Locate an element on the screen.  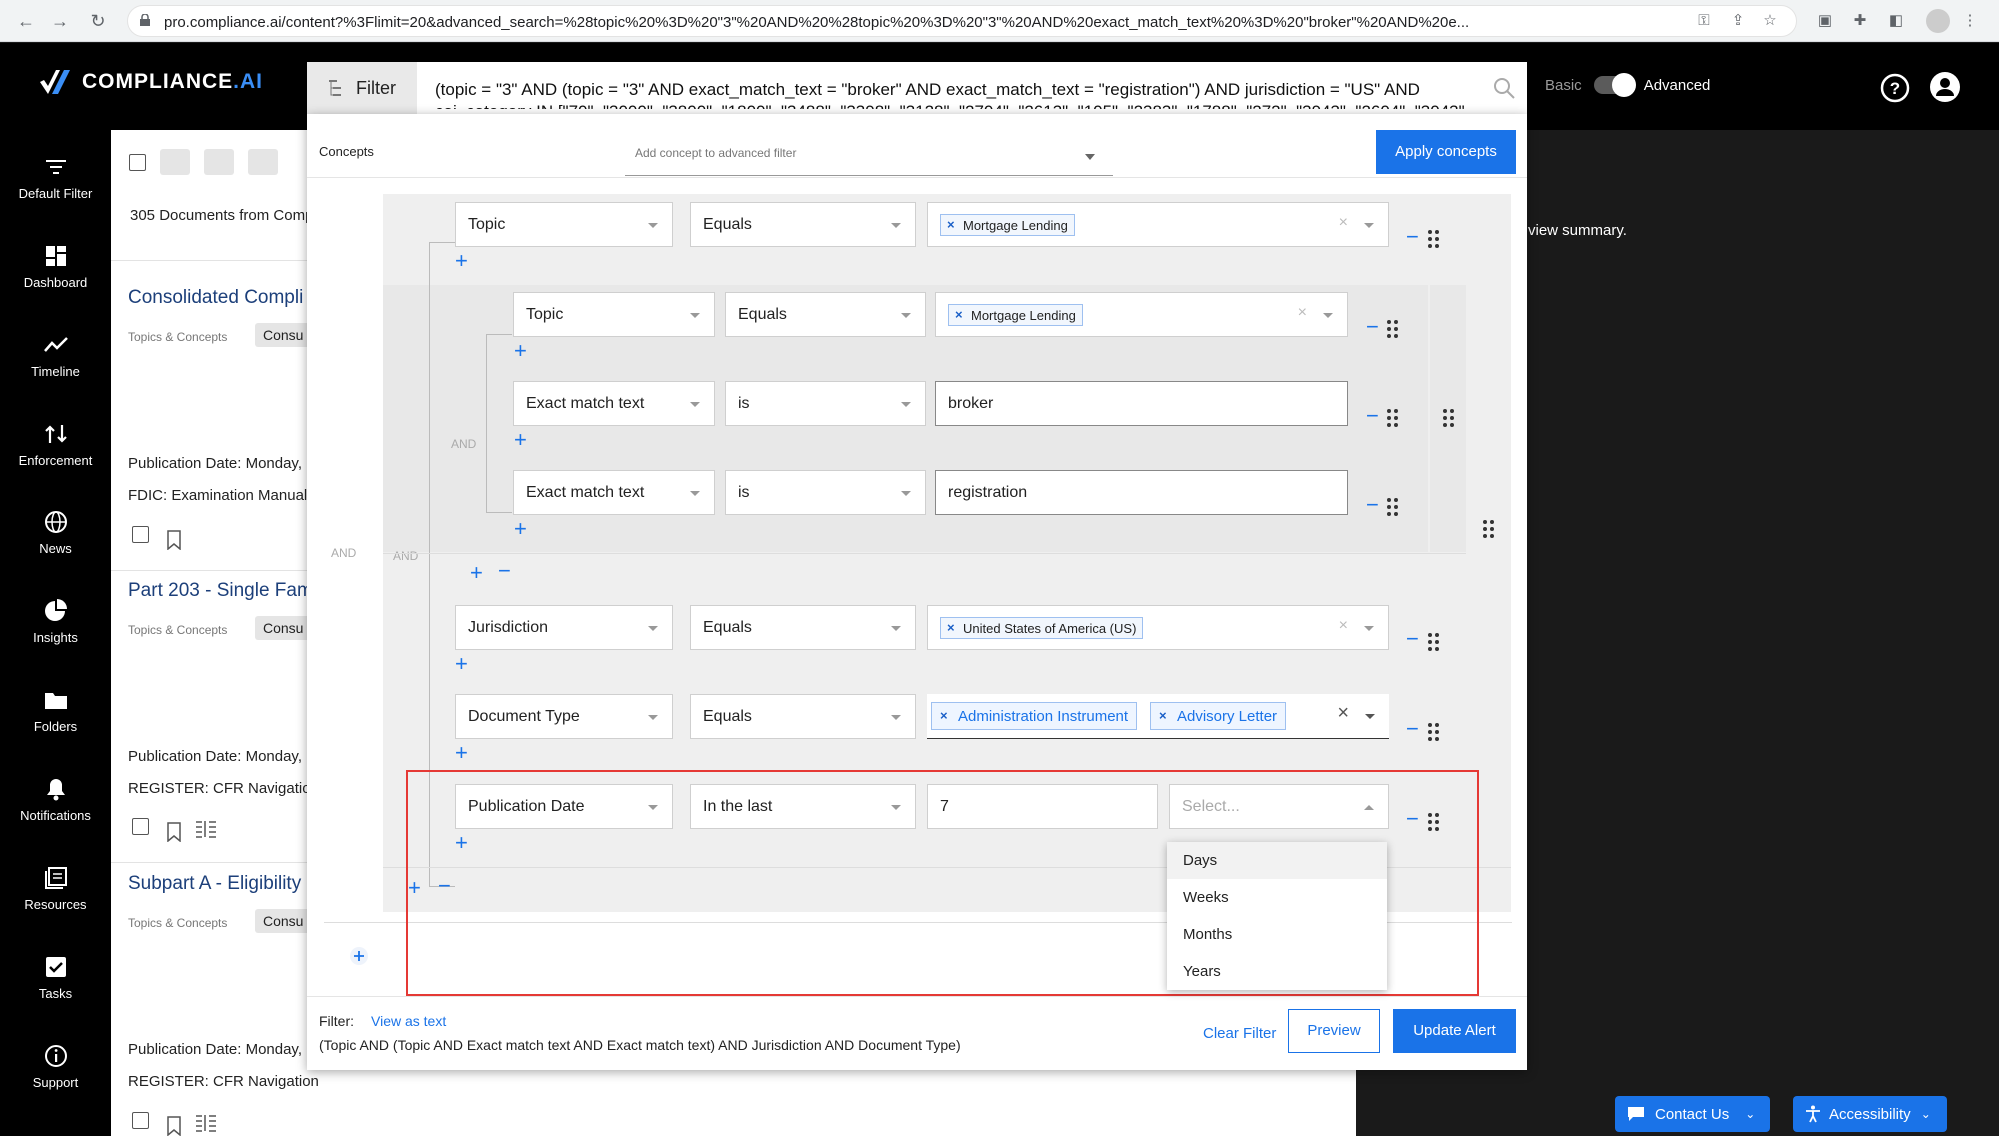
unit-option-years: Years is located at coordinates (1277, 971).